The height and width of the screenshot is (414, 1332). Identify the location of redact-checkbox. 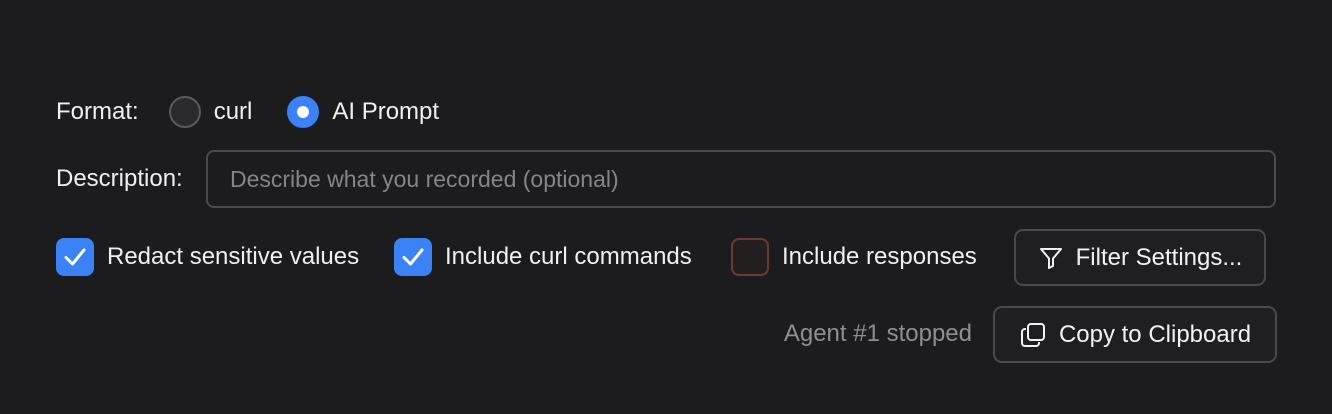
(75, 257).